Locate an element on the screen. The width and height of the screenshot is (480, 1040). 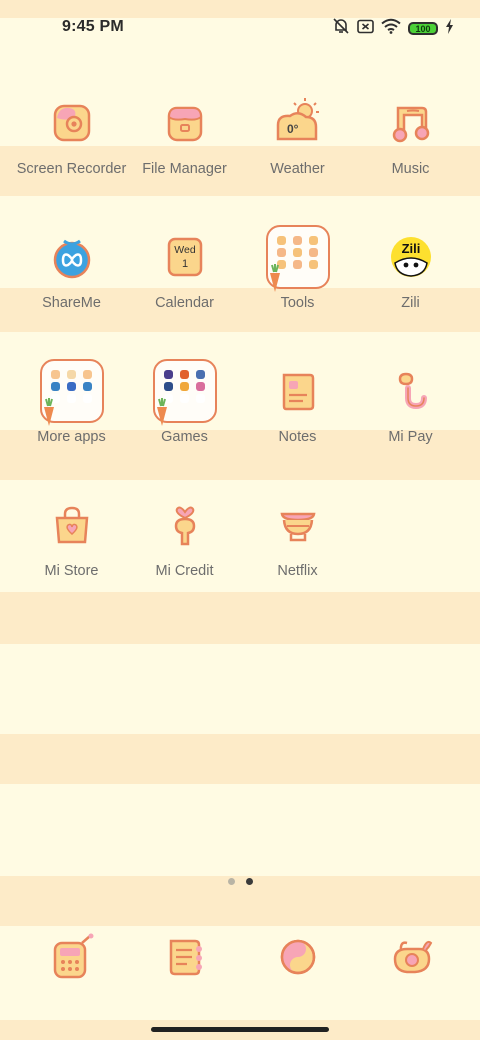
netflix-icon is located at coordinates (298, 525).